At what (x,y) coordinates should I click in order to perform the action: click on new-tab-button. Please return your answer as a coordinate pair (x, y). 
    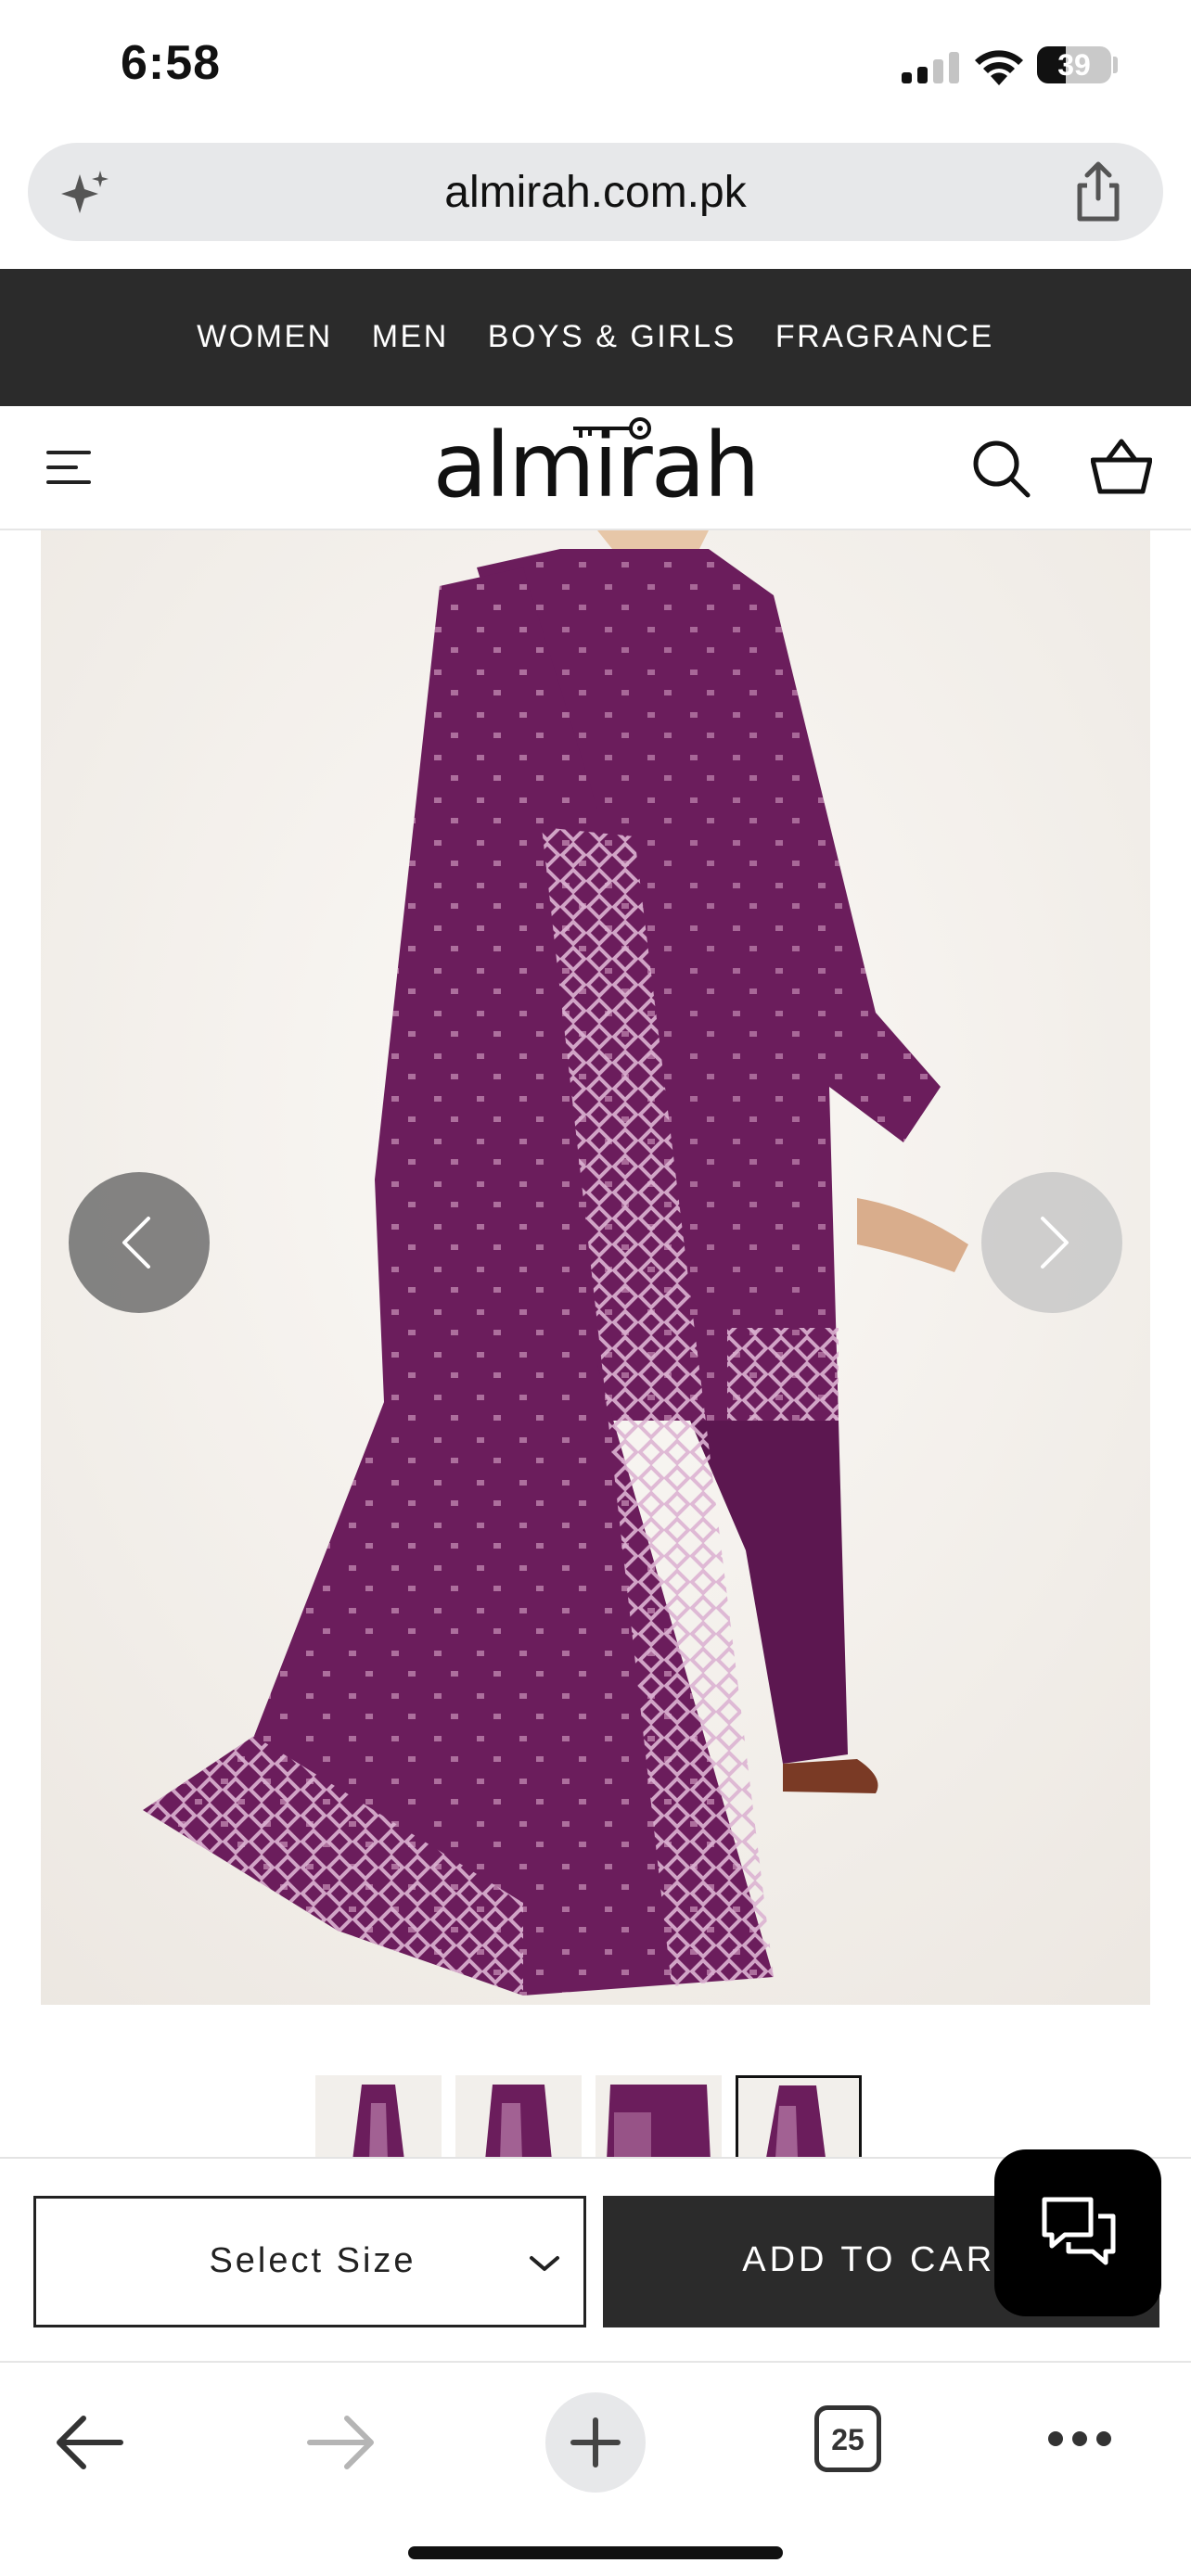
    Looking at the image, I should click on (595, 2442).